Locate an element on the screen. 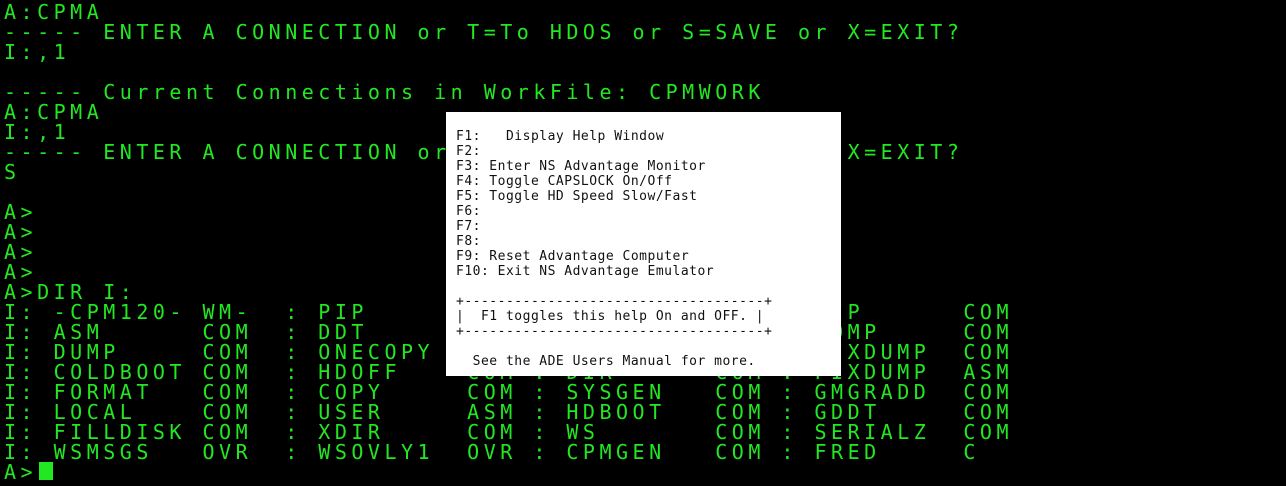 Image resolution: width=1286 pixels, height=486 pixels. help-box-text: | F1 toggles this help On and OFF. | is located at coordinates (610, 316).